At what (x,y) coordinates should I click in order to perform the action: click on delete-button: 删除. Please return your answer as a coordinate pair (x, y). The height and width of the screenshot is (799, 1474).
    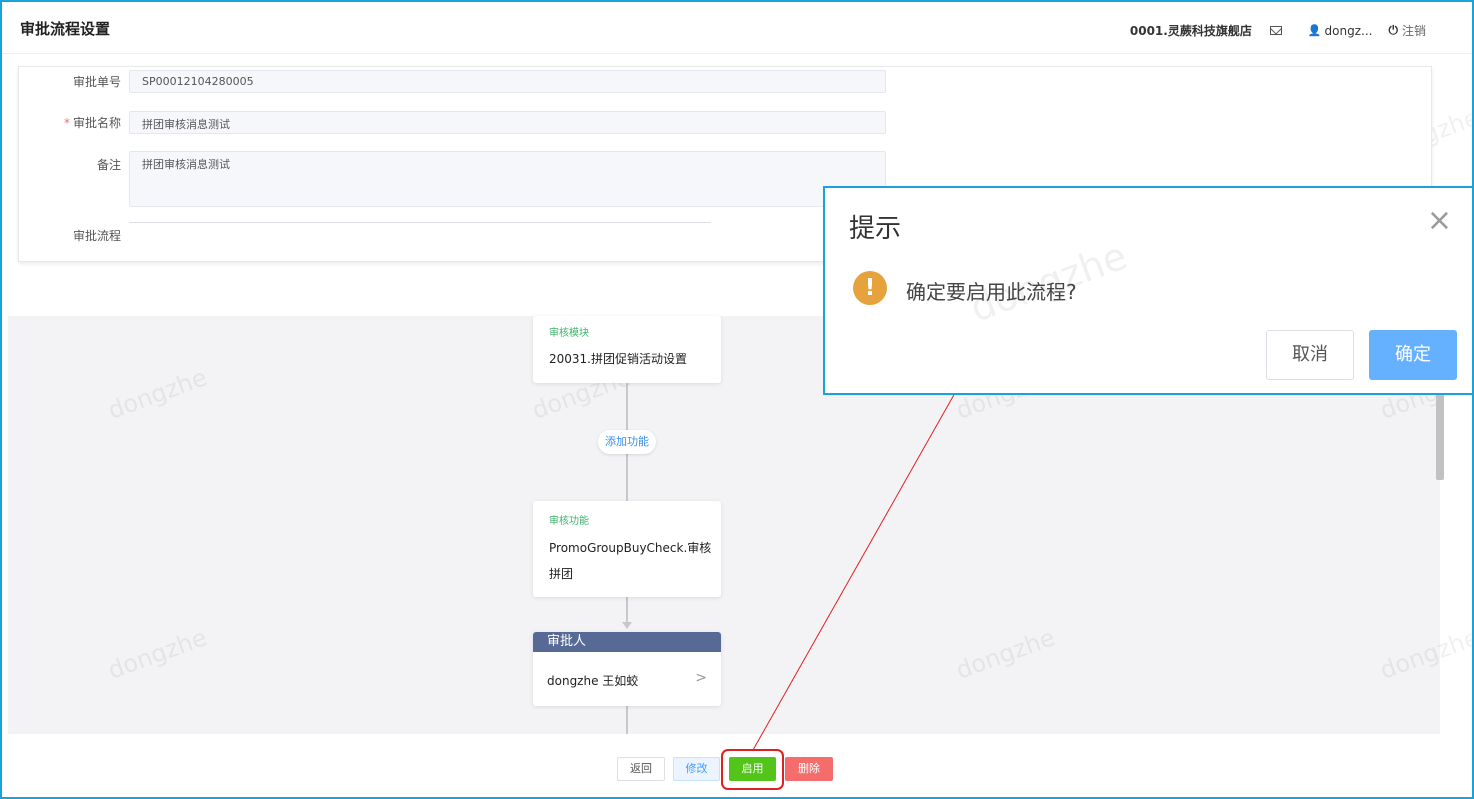
    Looking at the image, I should click on (809, 769).